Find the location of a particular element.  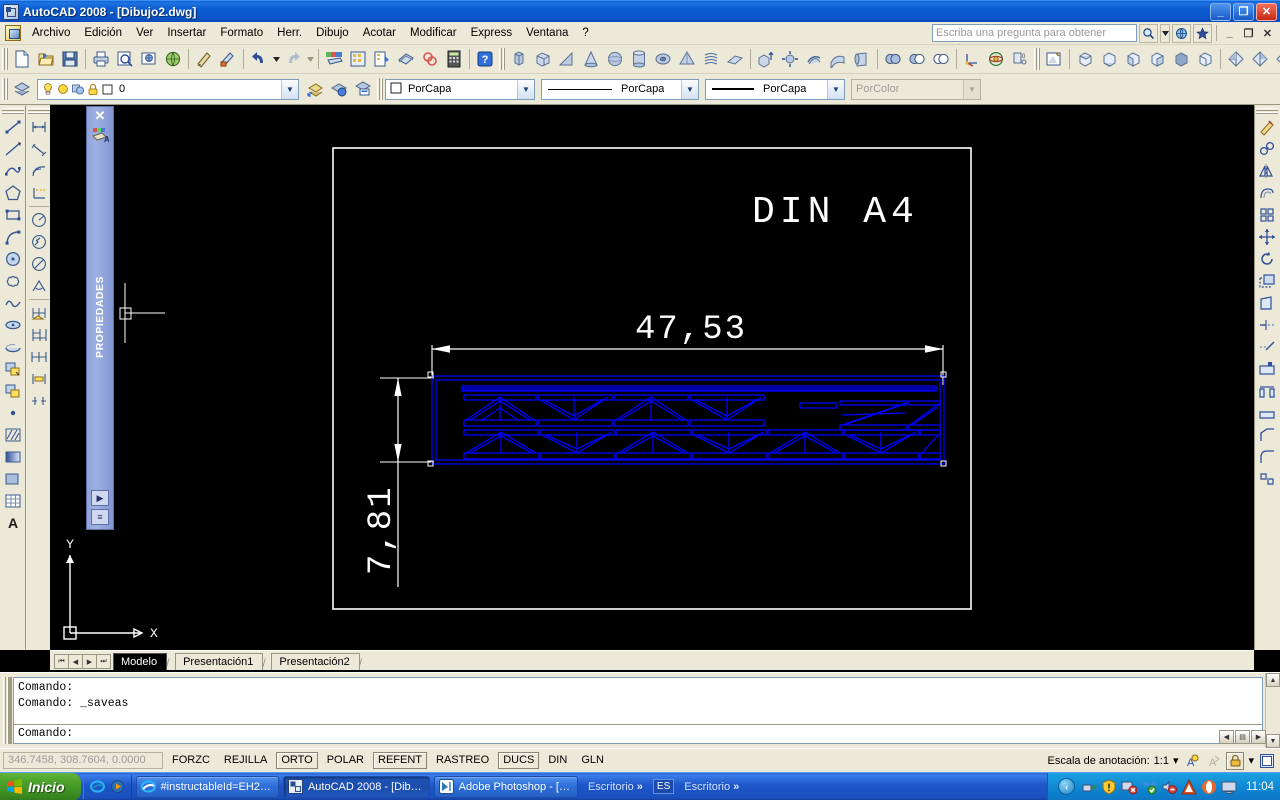

dimension-space-icon is located at coordinates (39, 379).